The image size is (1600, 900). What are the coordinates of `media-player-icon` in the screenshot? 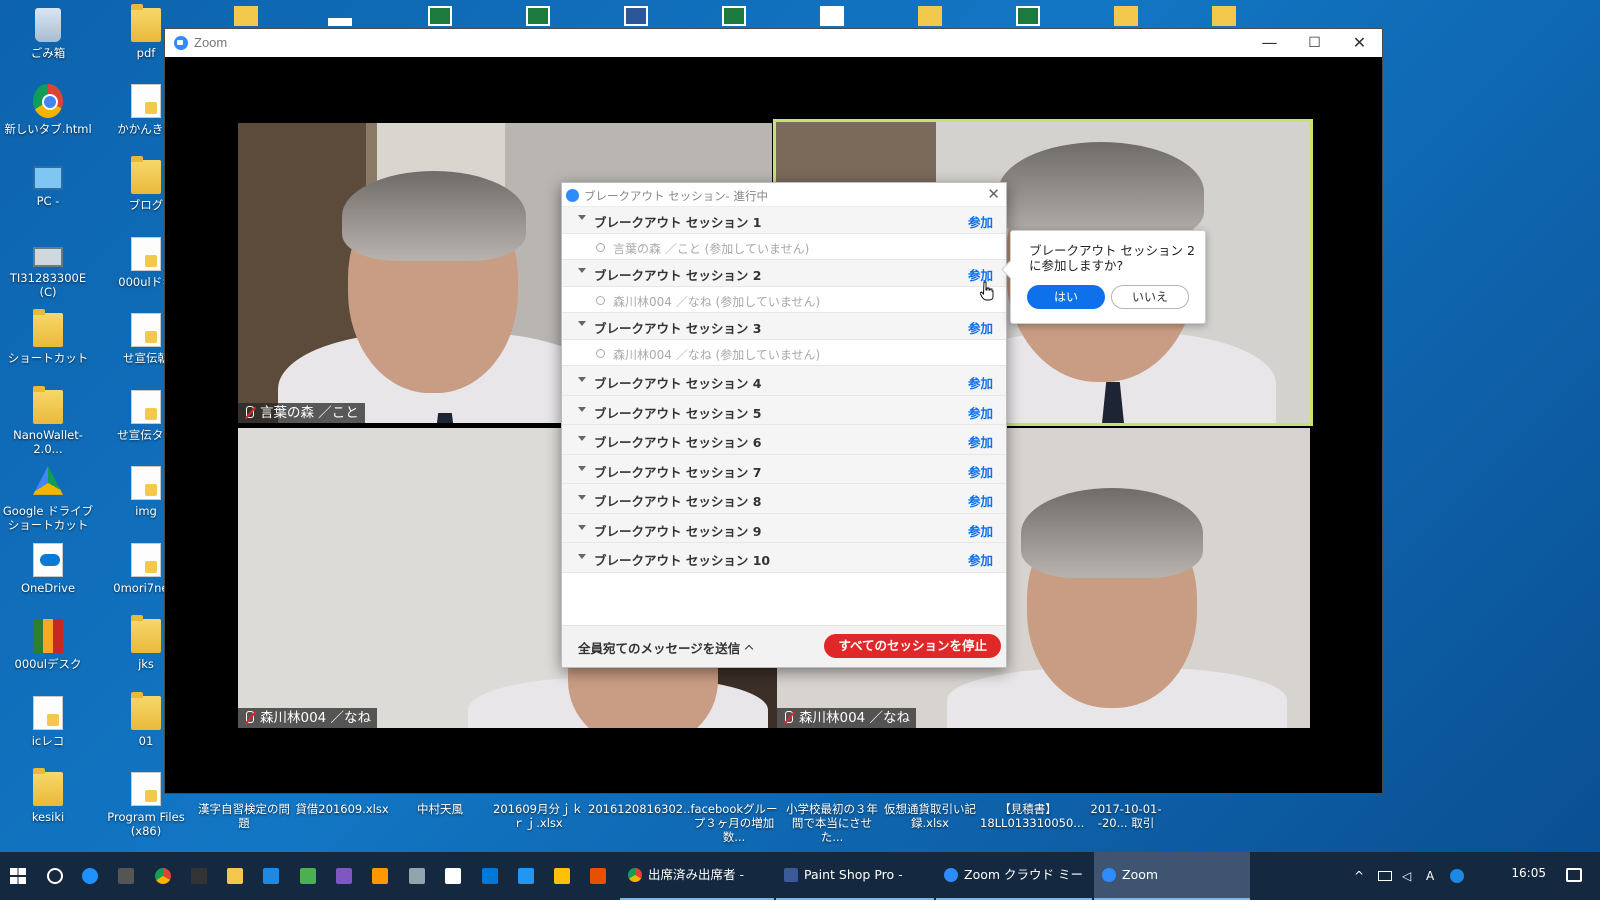 It's located at (380, 876).